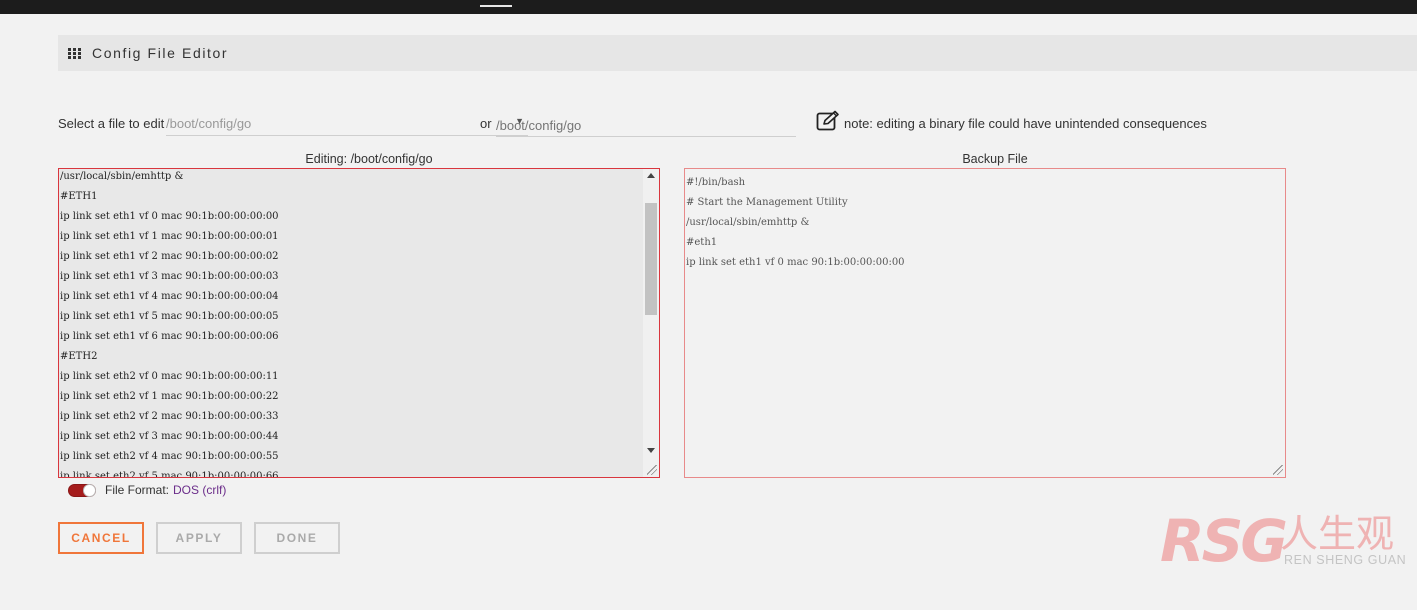 The height and width of the screenshot is (610, 1417). What do you see at coordinates (646, 121) in the screenshot?
I see `file-path-input` at bounding box center [646, 121].